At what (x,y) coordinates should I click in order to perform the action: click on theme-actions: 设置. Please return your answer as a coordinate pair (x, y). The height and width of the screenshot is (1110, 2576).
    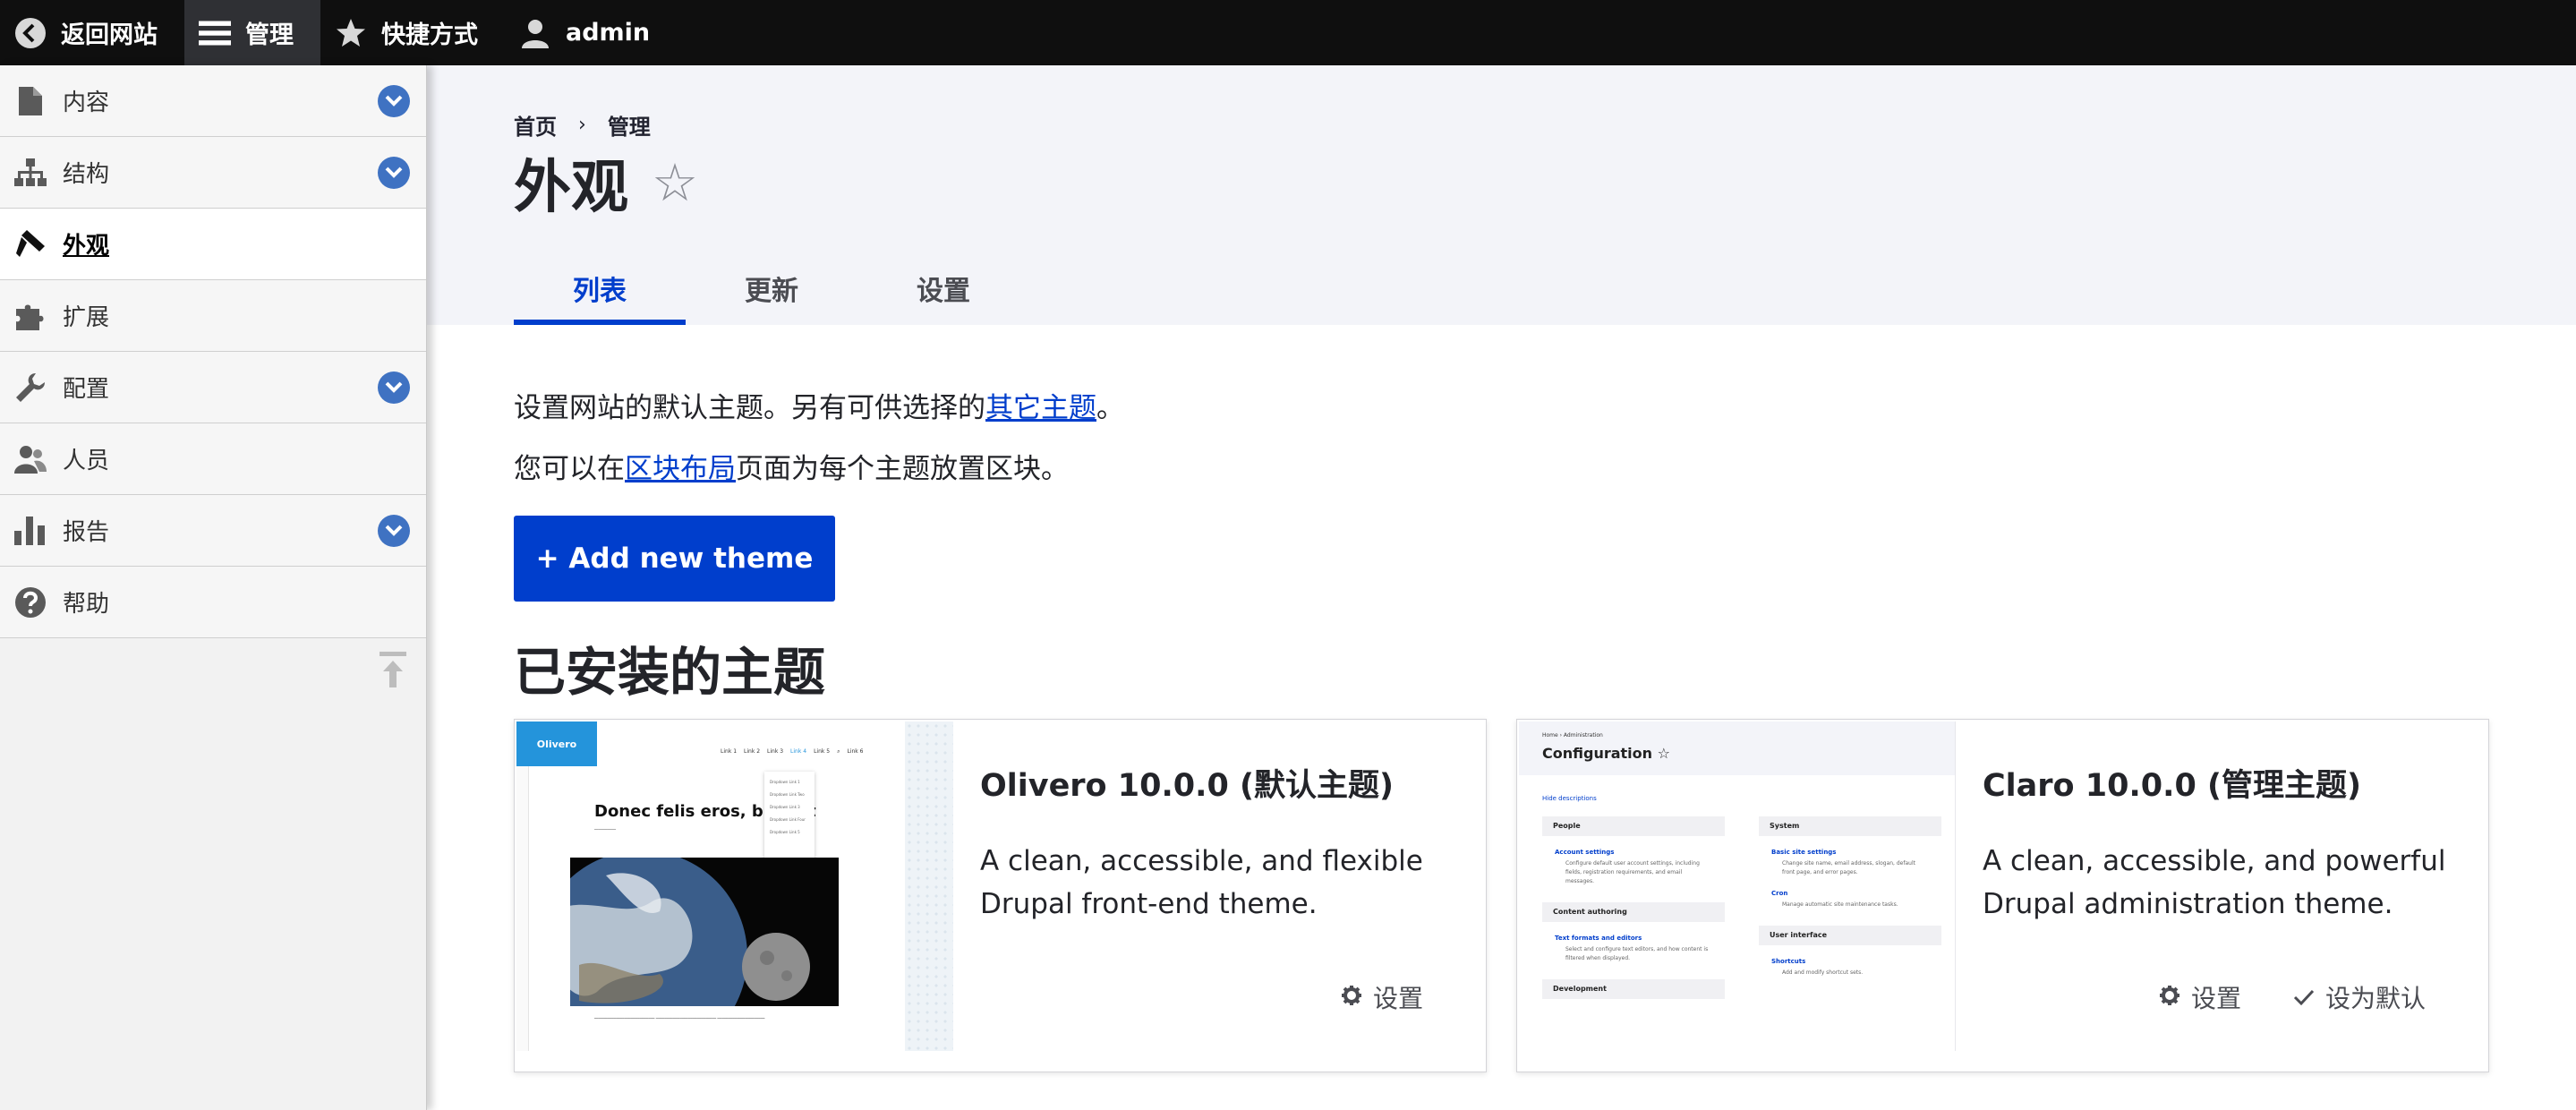
    Looking at the image, I should click on (1382, 997).